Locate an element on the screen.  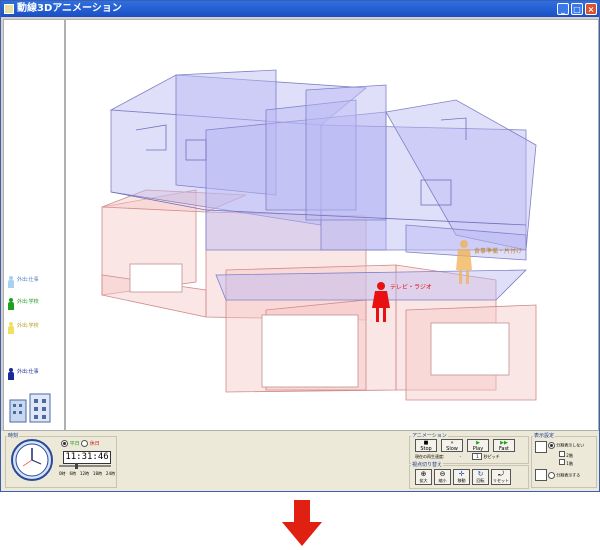
split-radio is located at coordinates (551, 475).